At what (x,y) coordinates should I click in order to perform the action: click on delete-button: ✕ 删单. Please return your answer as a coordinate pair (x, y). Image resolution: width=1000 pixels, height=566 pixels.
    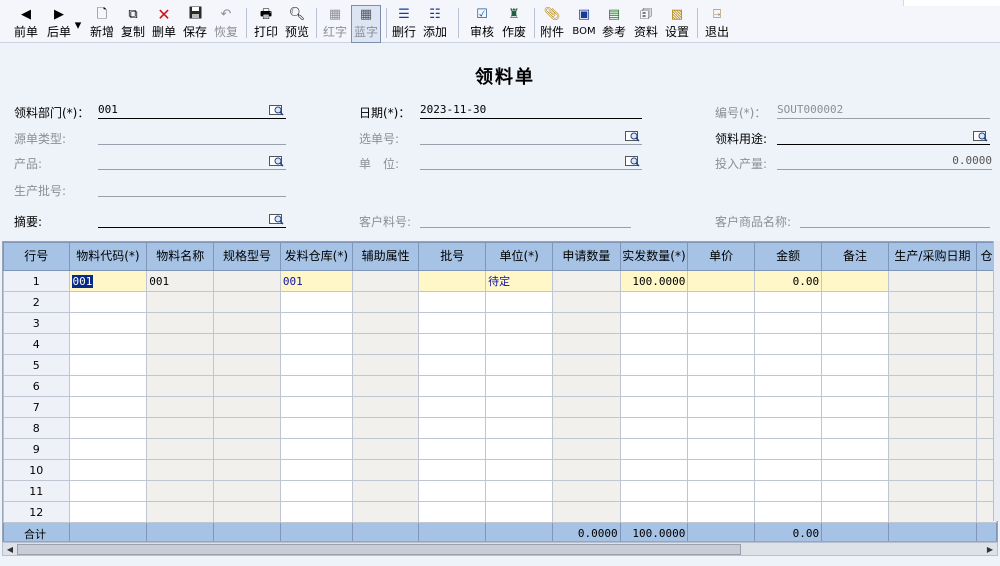
    Looking at the image, I should click on (164, 24).